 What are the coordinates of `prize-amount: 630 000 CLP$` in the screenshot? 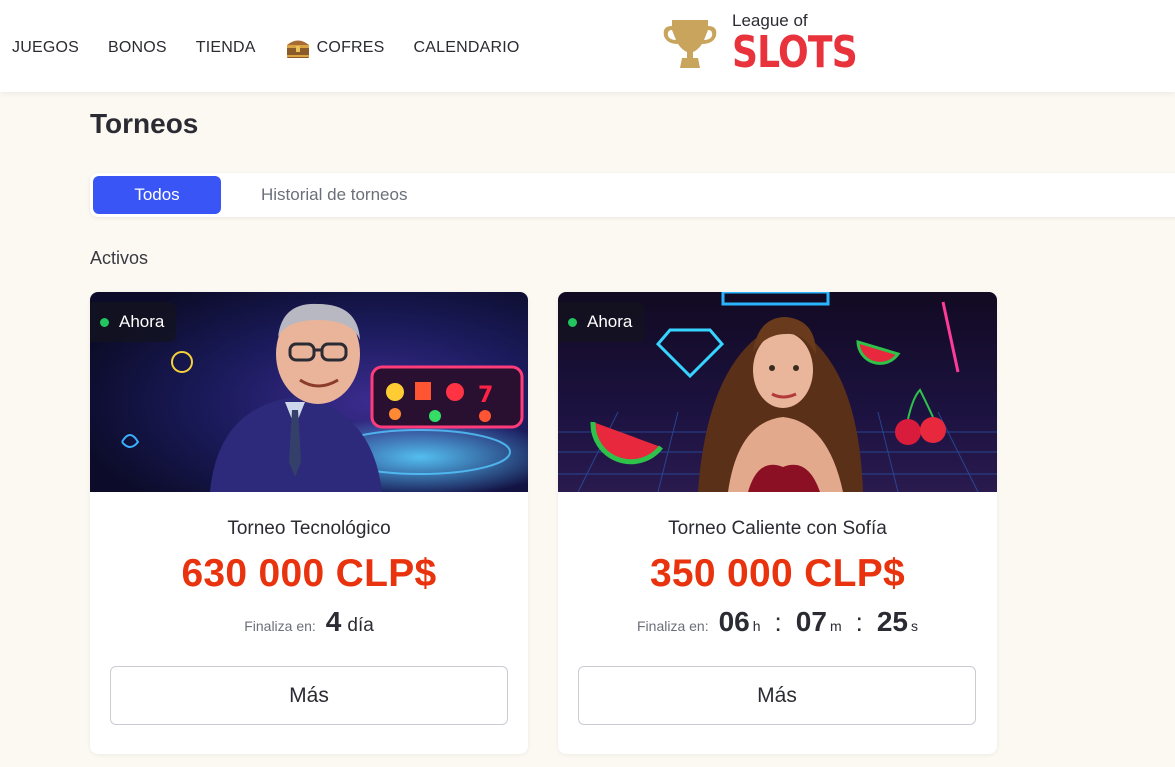 It's located at (309, 573).